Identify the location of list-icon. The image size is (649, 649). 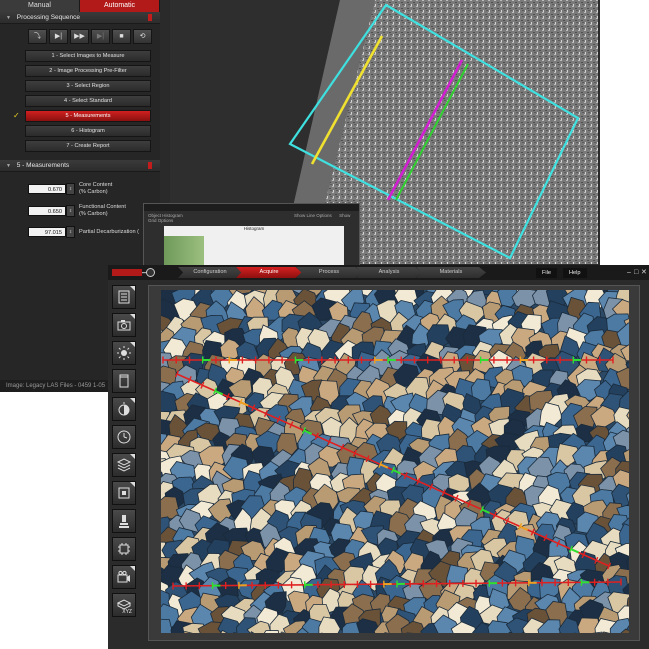
(124, 297).